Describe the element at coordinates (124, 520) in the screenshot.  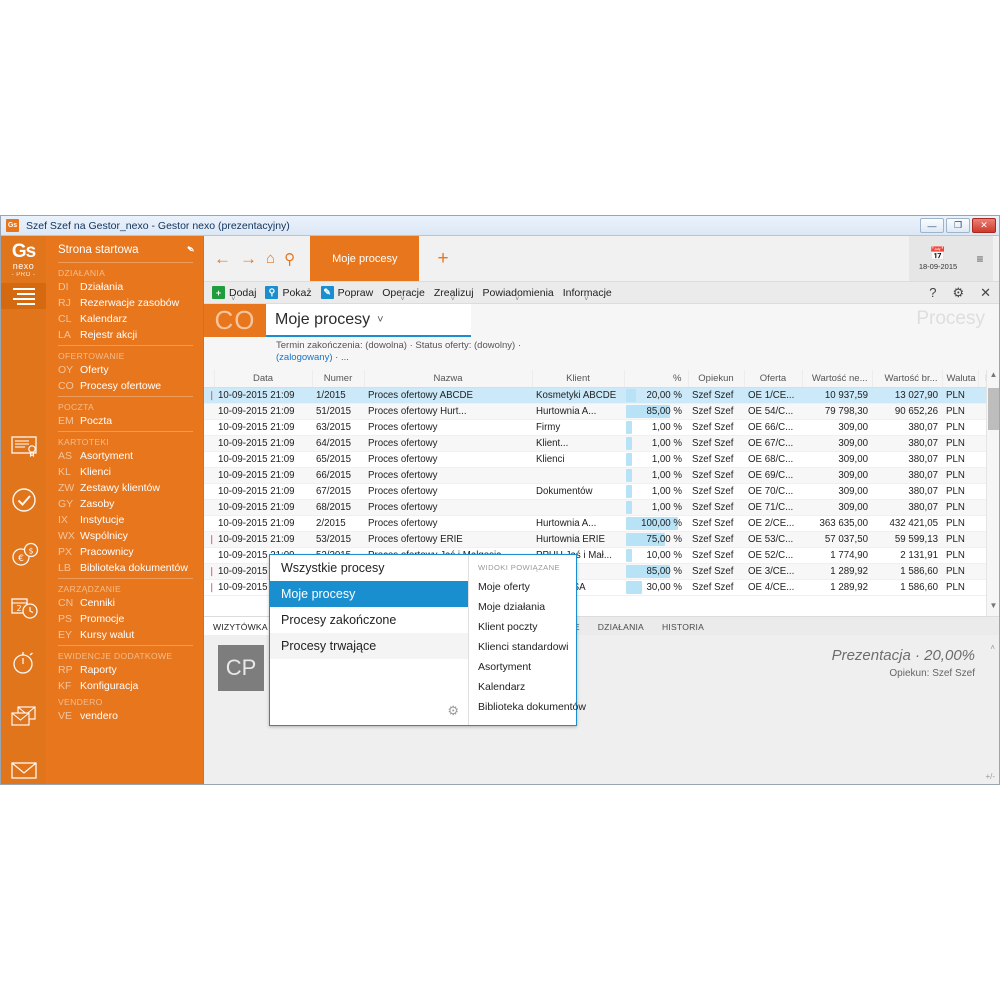
I see `sidebar-item-ix: IX Instytucje` at that location.